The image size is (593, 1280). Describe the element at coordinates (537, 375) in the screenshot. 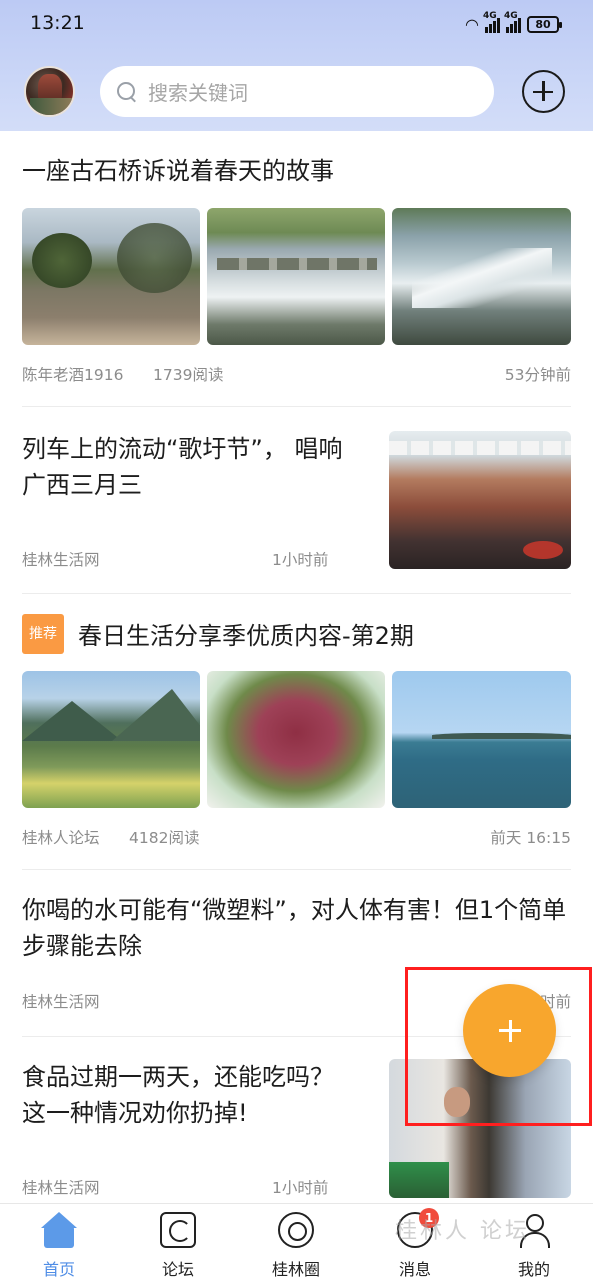

I see `feed-item-time: 53分钟前` at that location.